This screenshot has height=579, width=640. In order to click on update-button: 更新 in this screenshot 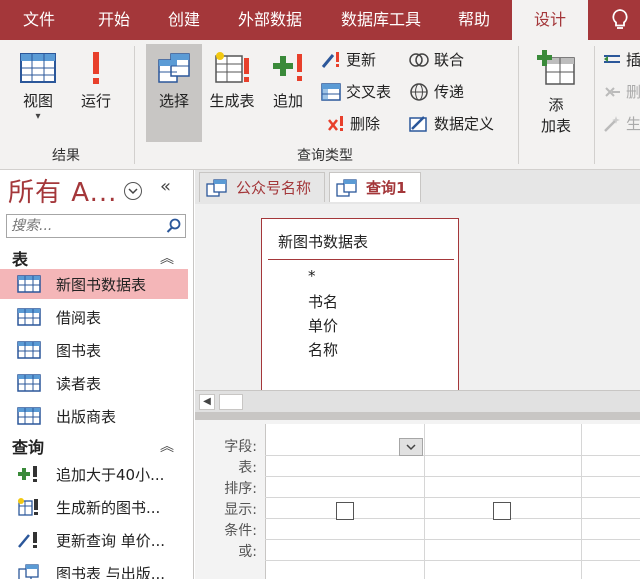, I will do `click(348, 60)`.